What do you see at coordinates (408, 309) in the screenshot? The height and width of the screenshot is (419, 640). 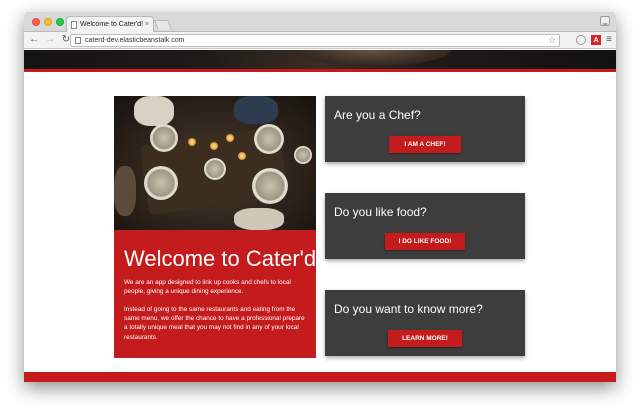 I see `learn-more-question: Do you want to know more?` at bounding box center [408, 309].